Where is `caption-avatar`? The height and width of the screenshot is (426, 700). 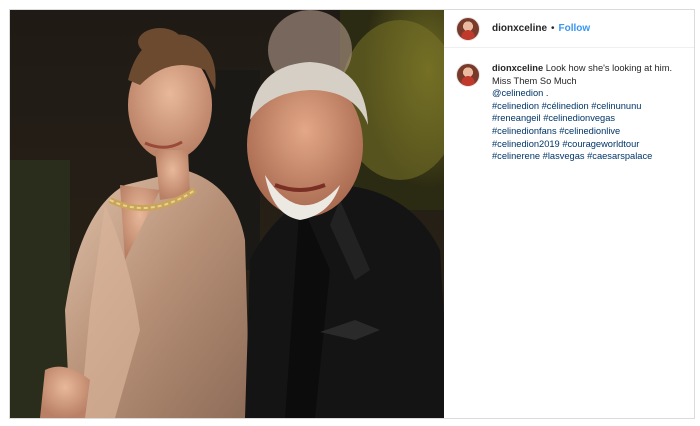
caption-avatar is located at coordinates (468, 75).